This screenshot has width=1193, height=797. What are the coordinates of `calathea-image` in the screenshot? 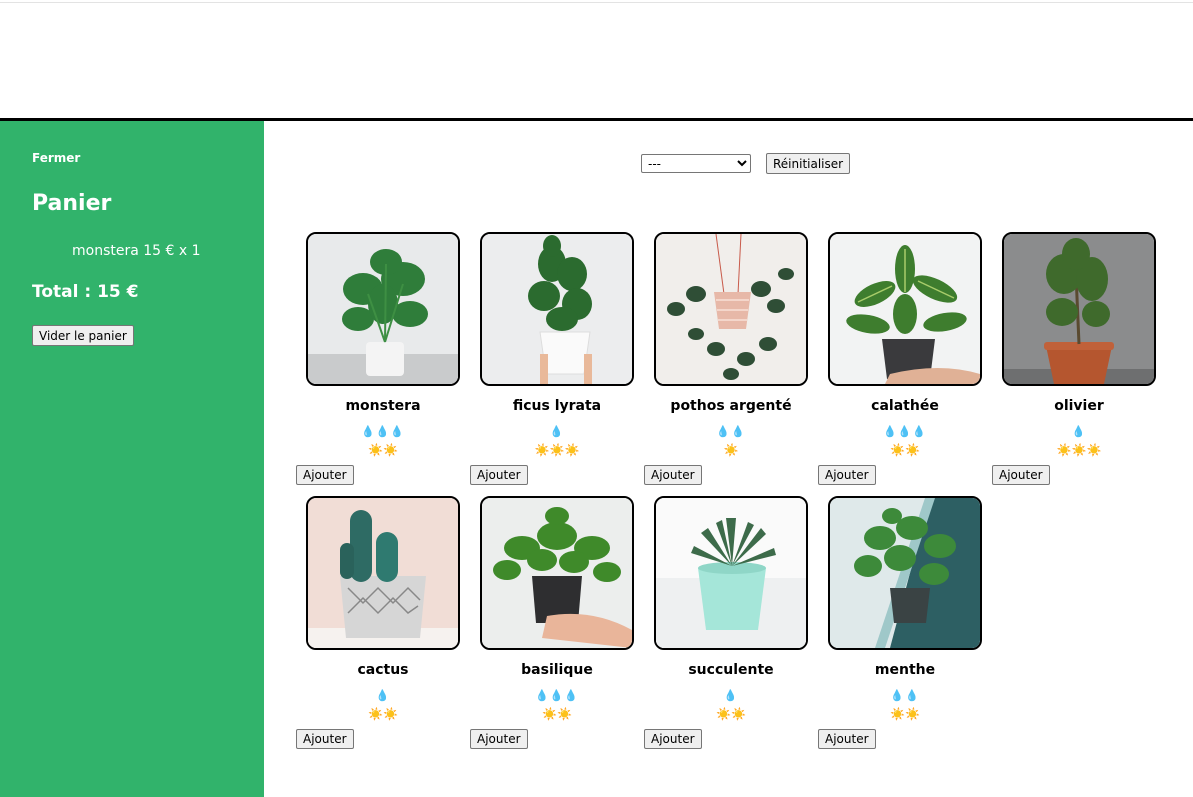 It's located at (905, 309).